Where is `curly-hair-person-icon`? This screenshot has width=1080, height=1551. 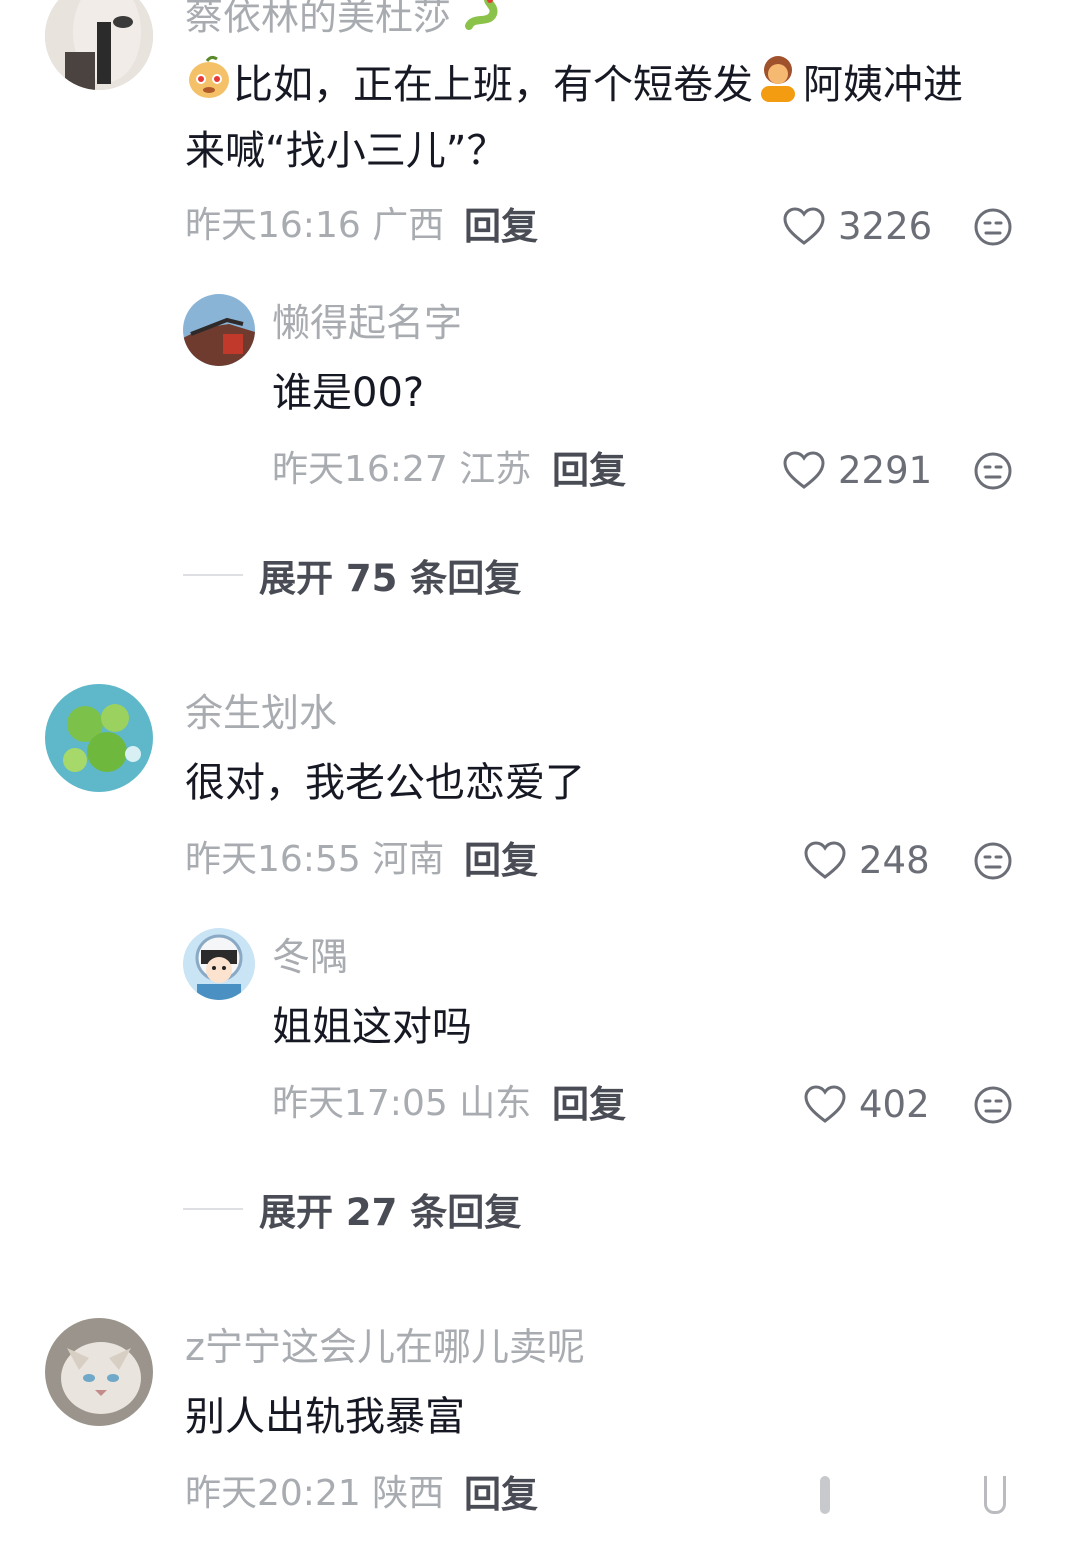
curly-hair-person-icon is located at coordinates (778, 87).